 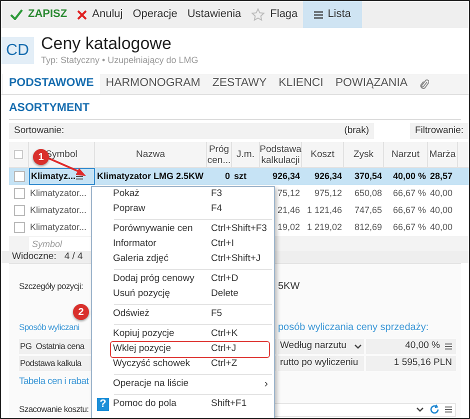 What do you see at coordinates (289, 287) in the screenshot?
I see `field-value: 5KW` at bounding box center [289, 287].